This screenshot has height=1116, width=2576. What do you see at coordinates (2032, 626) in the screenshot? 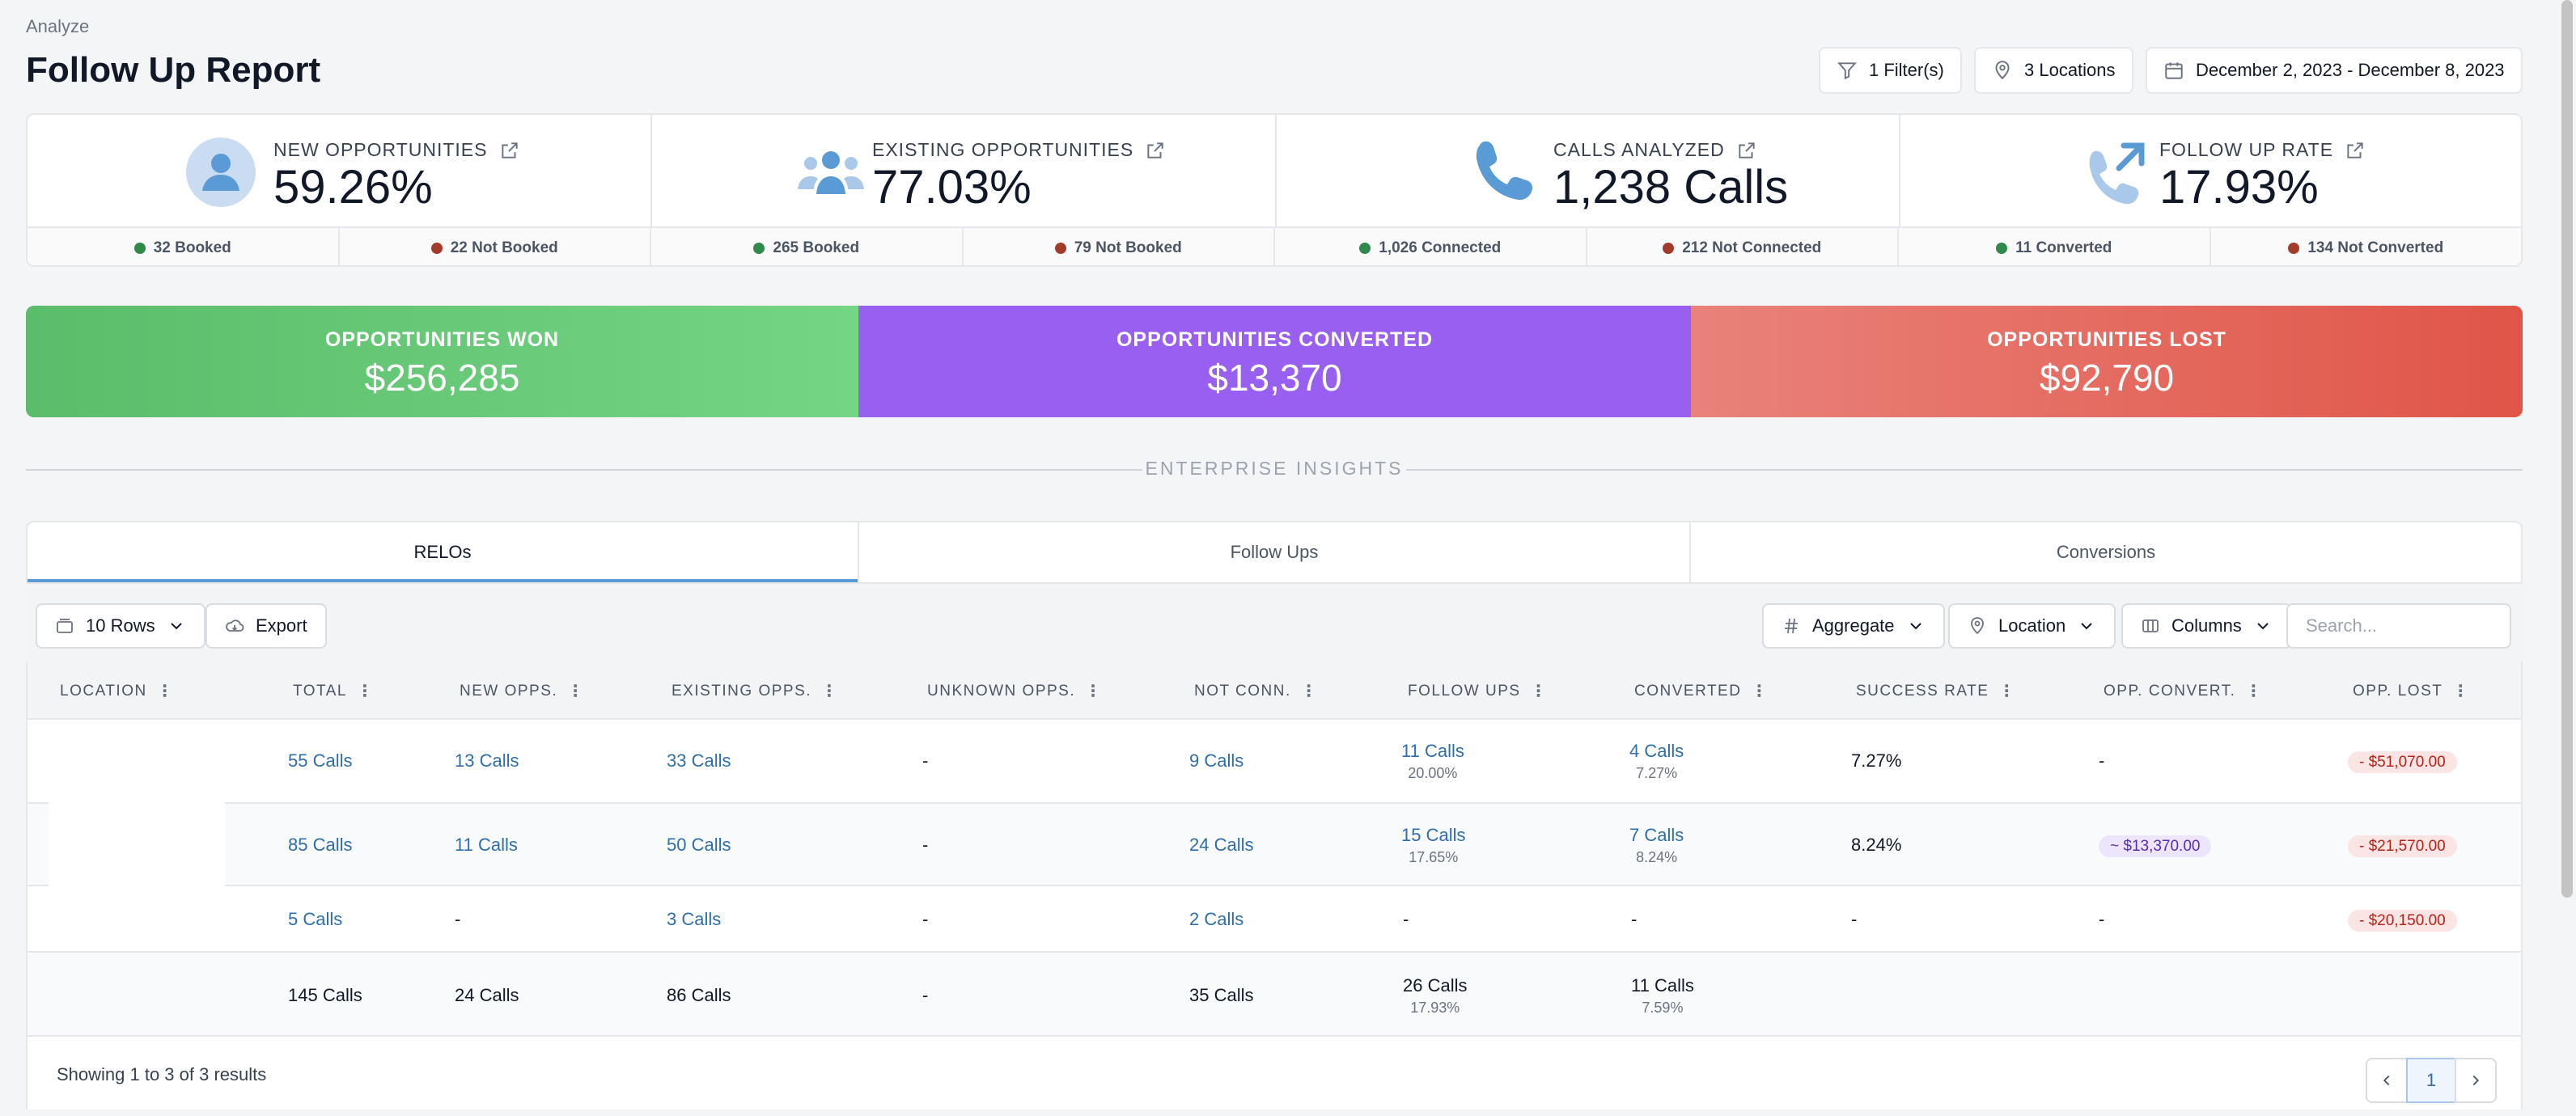
I see `location-dropdown: Location` at bounding box center [2032, 626].